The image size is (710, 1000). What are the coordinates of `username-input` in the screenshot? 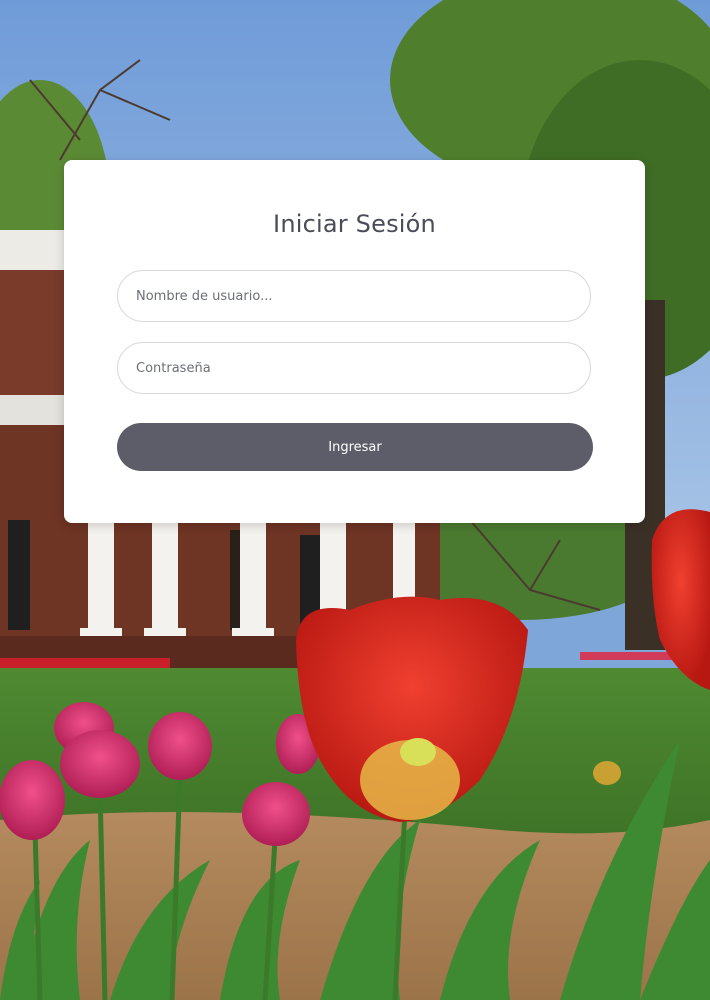 It's located at (354, 296).